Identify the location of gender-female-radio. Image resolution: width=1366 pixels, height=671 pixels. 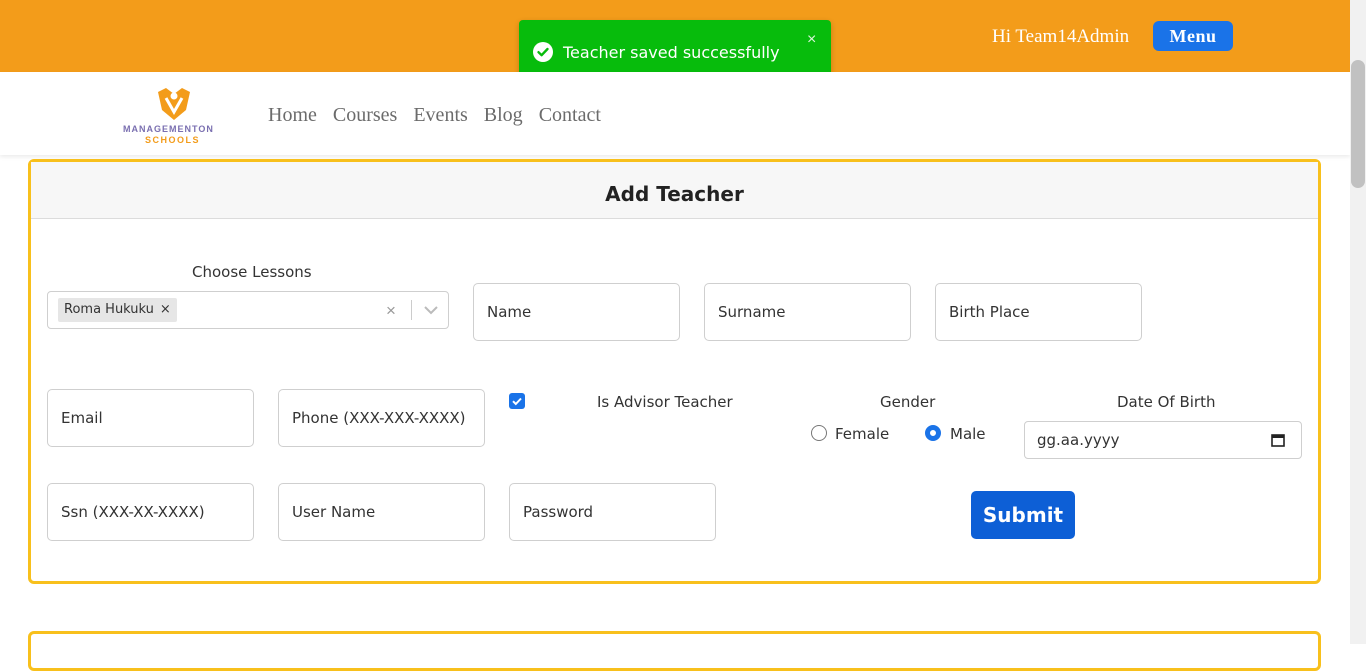
(819, 433).